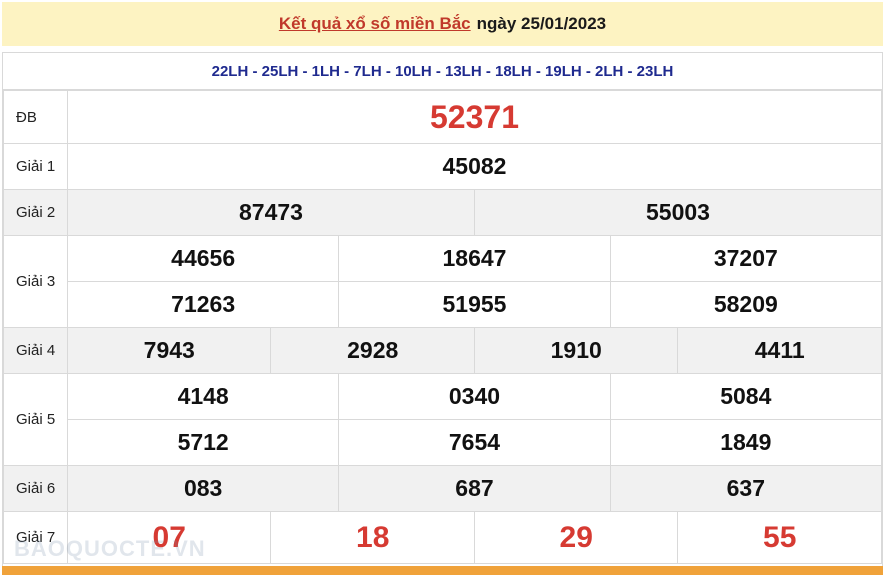 The image size is (885, 575). What do you see at coordinates (372, 537) in the screenshot?
I see `prize-number-red: 18` at bounding box center [372, 537].